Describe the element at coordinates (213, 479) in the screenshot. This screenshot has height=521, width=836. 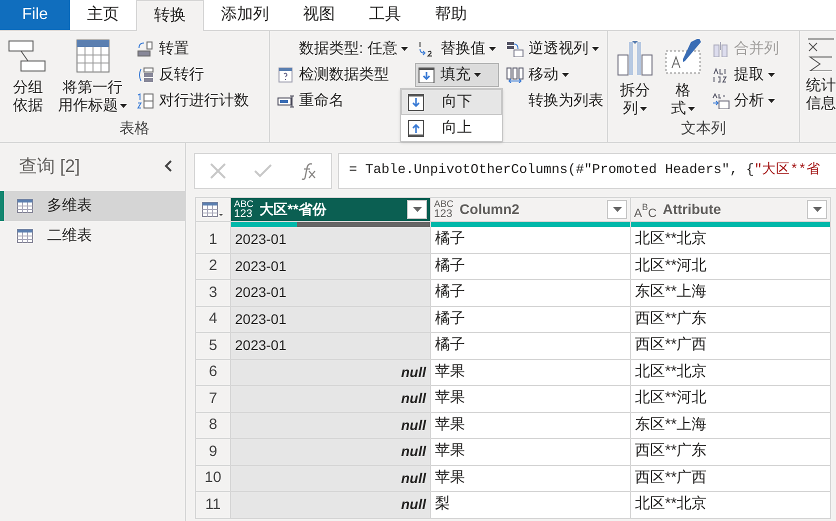
I see `row-number: 10` at that location.